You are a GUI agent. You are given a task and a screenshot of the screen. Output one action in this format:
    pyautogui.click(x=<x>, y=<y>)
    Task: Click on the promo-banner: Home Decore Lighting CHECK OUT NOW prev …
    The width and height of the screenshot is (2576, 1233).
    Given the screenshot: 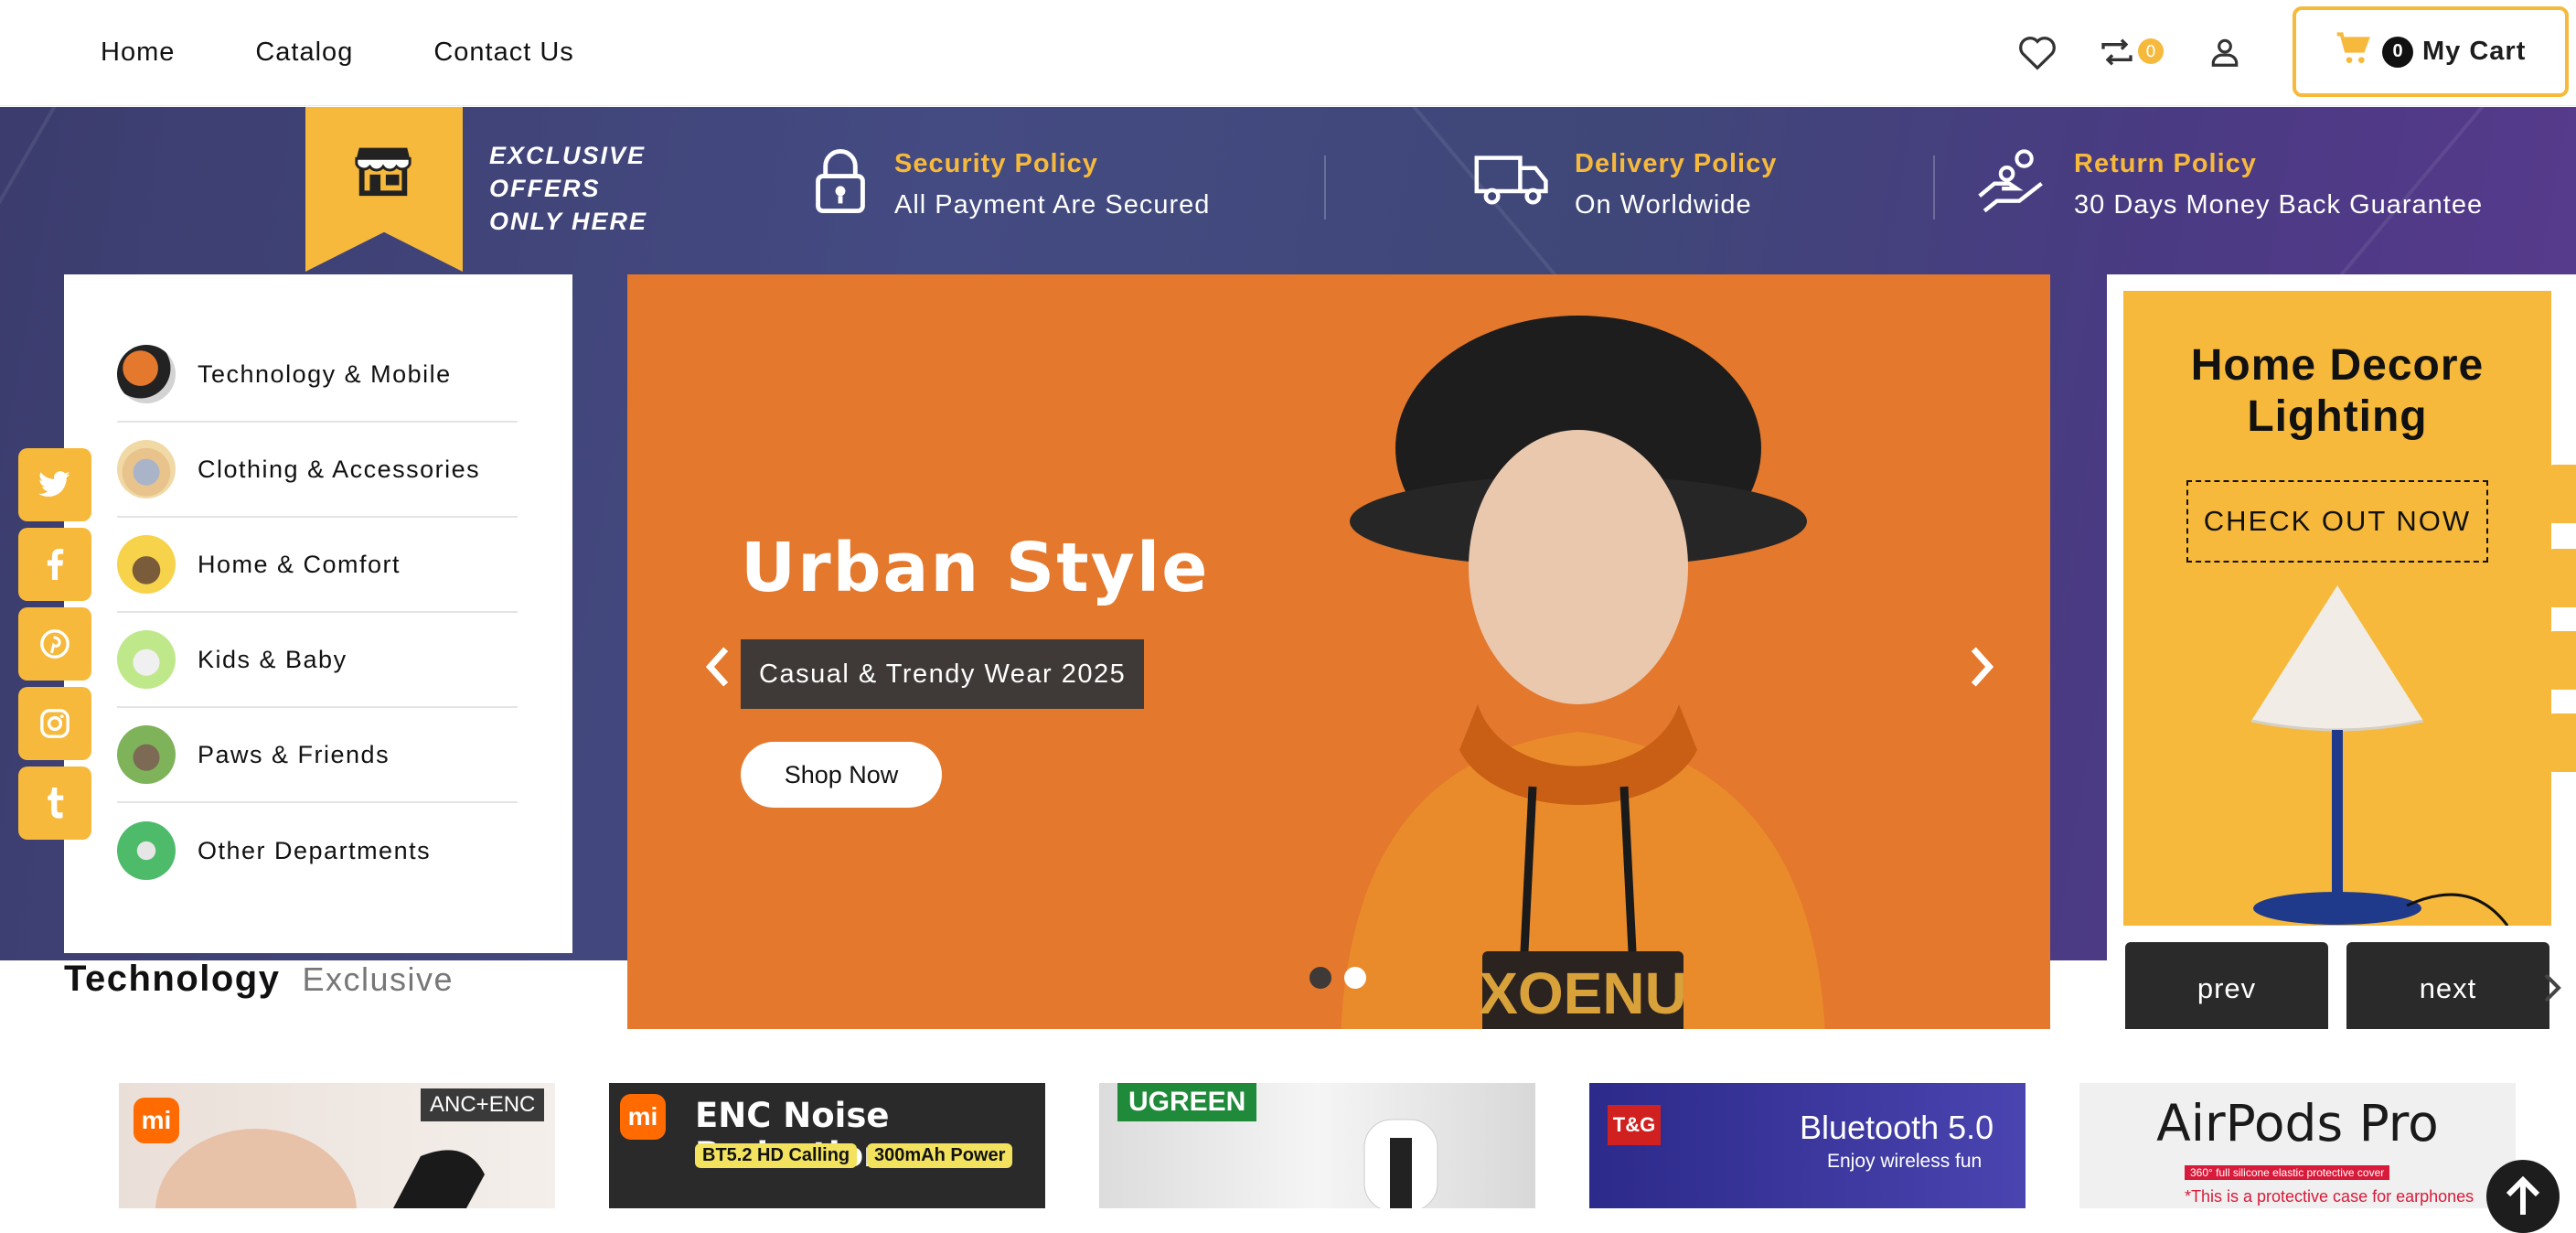 What is the action you would take?
    pyautogui.click(x=2341, y=654)
    